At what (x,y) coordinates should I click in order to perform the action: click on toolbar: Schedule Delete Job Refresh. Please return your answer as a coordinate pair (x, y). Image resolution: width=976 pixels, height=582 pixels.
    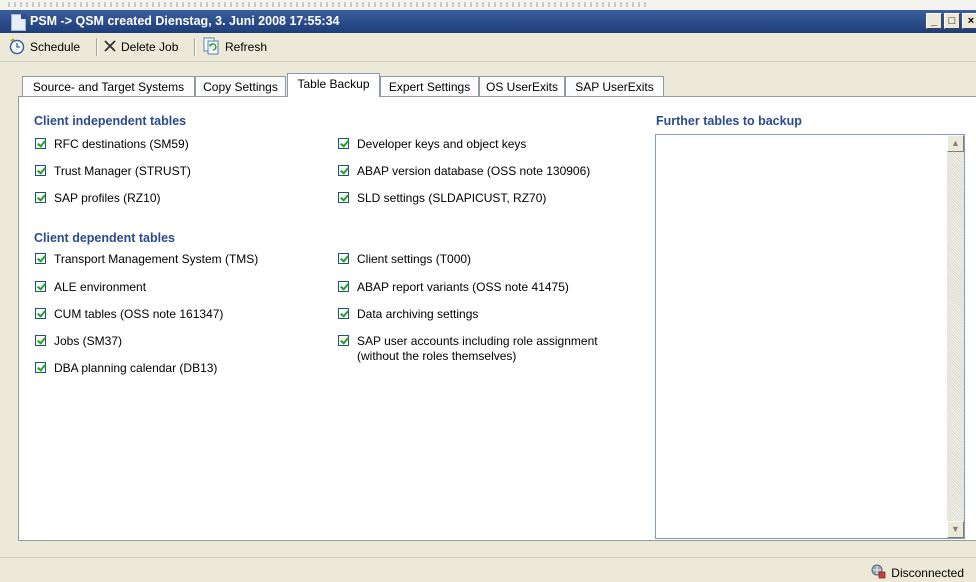
    Looking at the image, I should click on (488, 47).